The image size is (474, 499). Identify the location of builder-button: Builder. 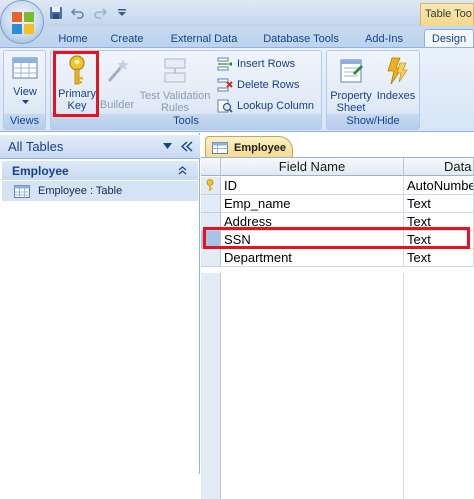
(117, 83).